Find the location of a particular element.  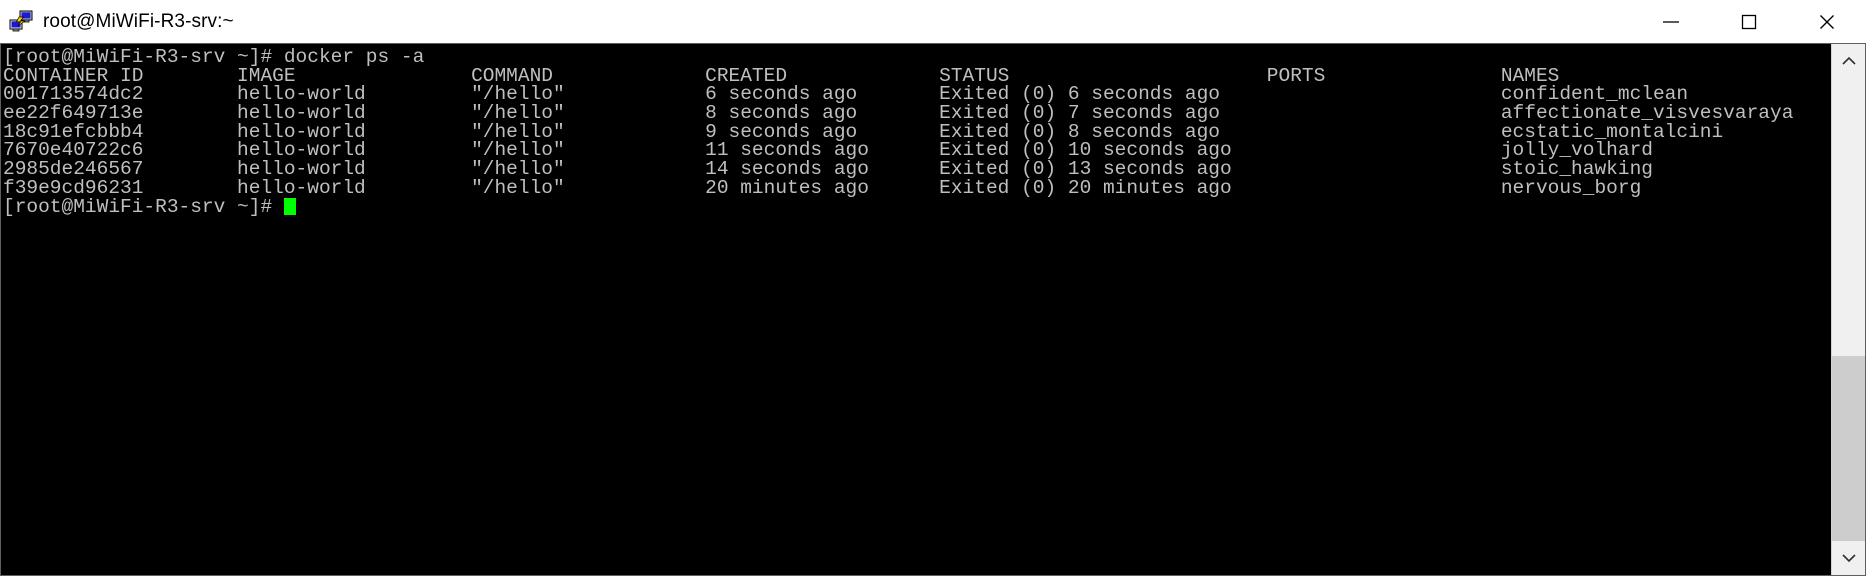

title-bar: root@MiWiFi-R3-srv:~ is located at coordinates (933, 22).